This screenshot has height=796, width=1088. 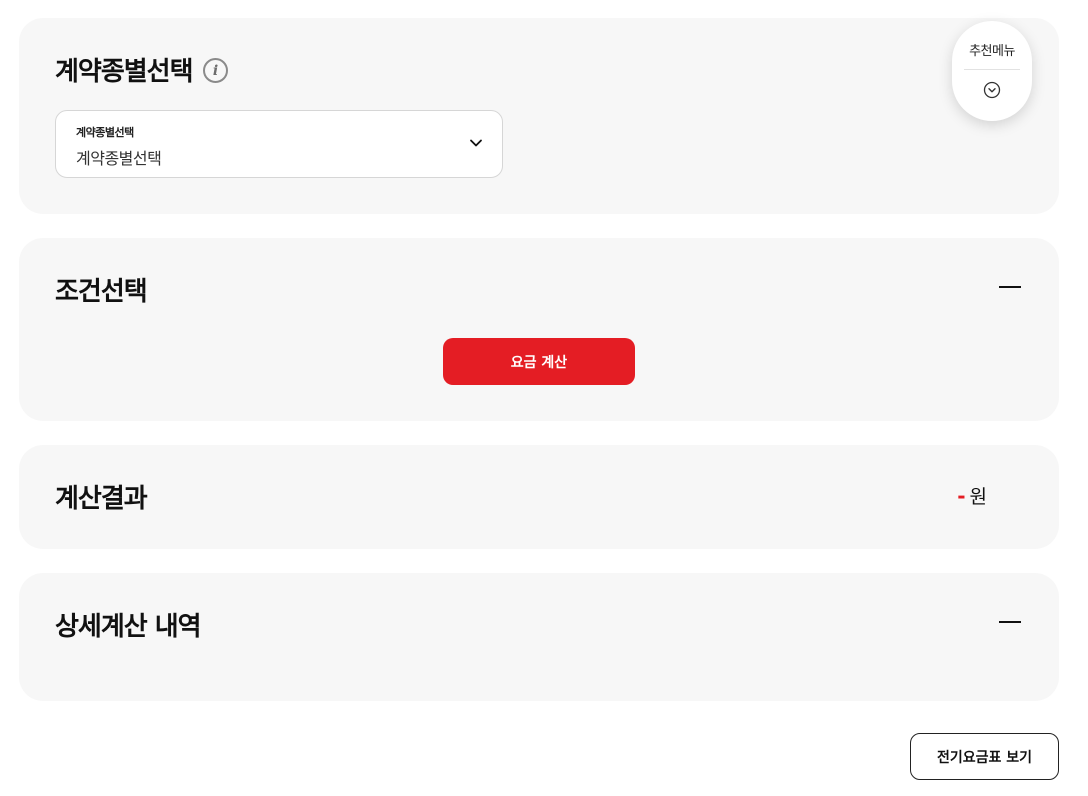 What do you see at coordinates (978, 497) in the screenshot?
I see `result-amount-unit: 원` at bounding box center [978, 497].